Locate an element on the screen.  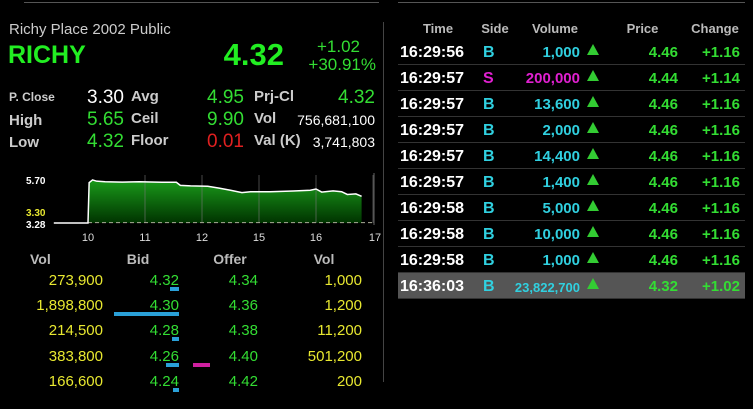
x-tick-label: 16 is located at coordinates (316, 238).